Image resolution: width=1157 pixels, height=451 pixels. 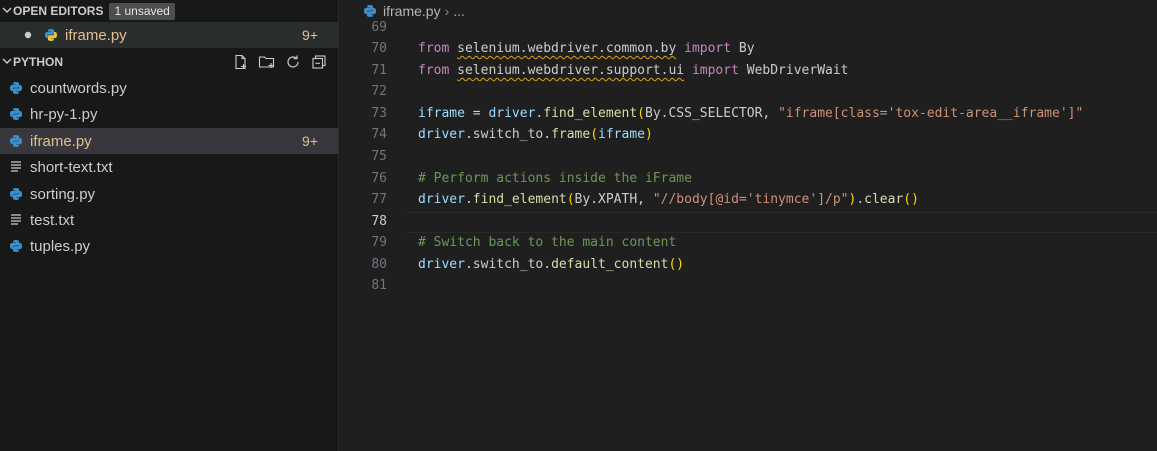 What do you see at coordinates (535, 134) in the screenshot?
I see `code-line-74: driver.switch_to.frame(iframe)` at bounding box center [535, 134].